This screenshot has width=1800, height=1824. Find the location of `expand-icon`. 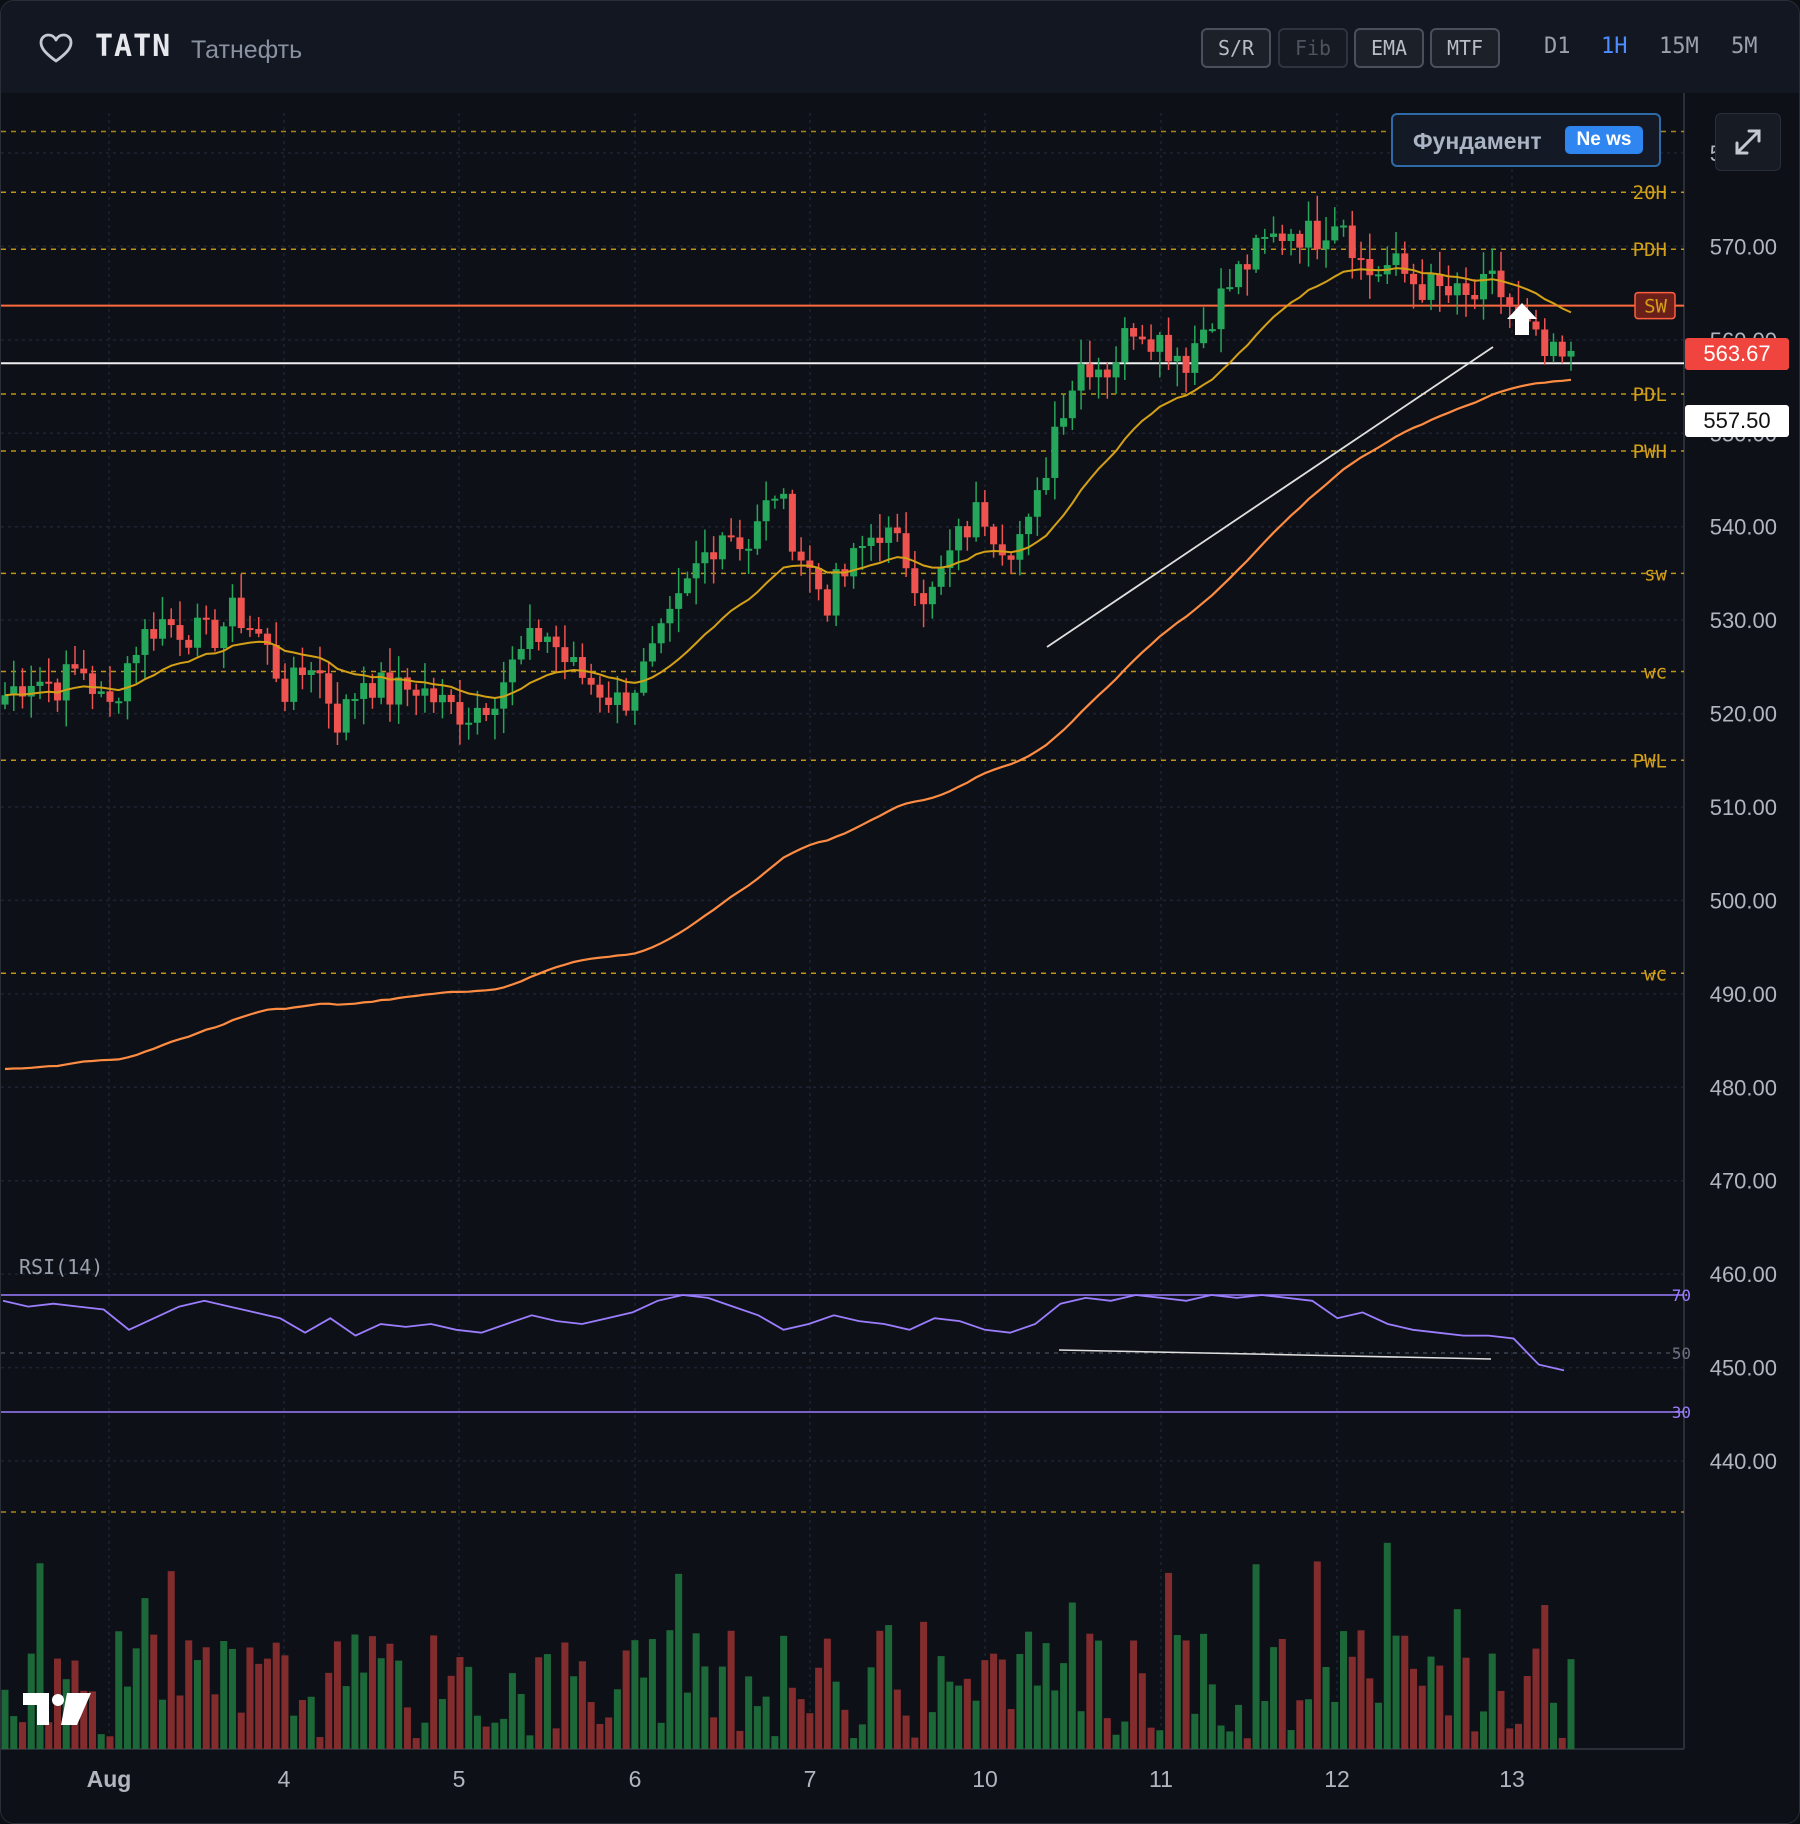

expand-icon is located at coordinates (1748, 142).